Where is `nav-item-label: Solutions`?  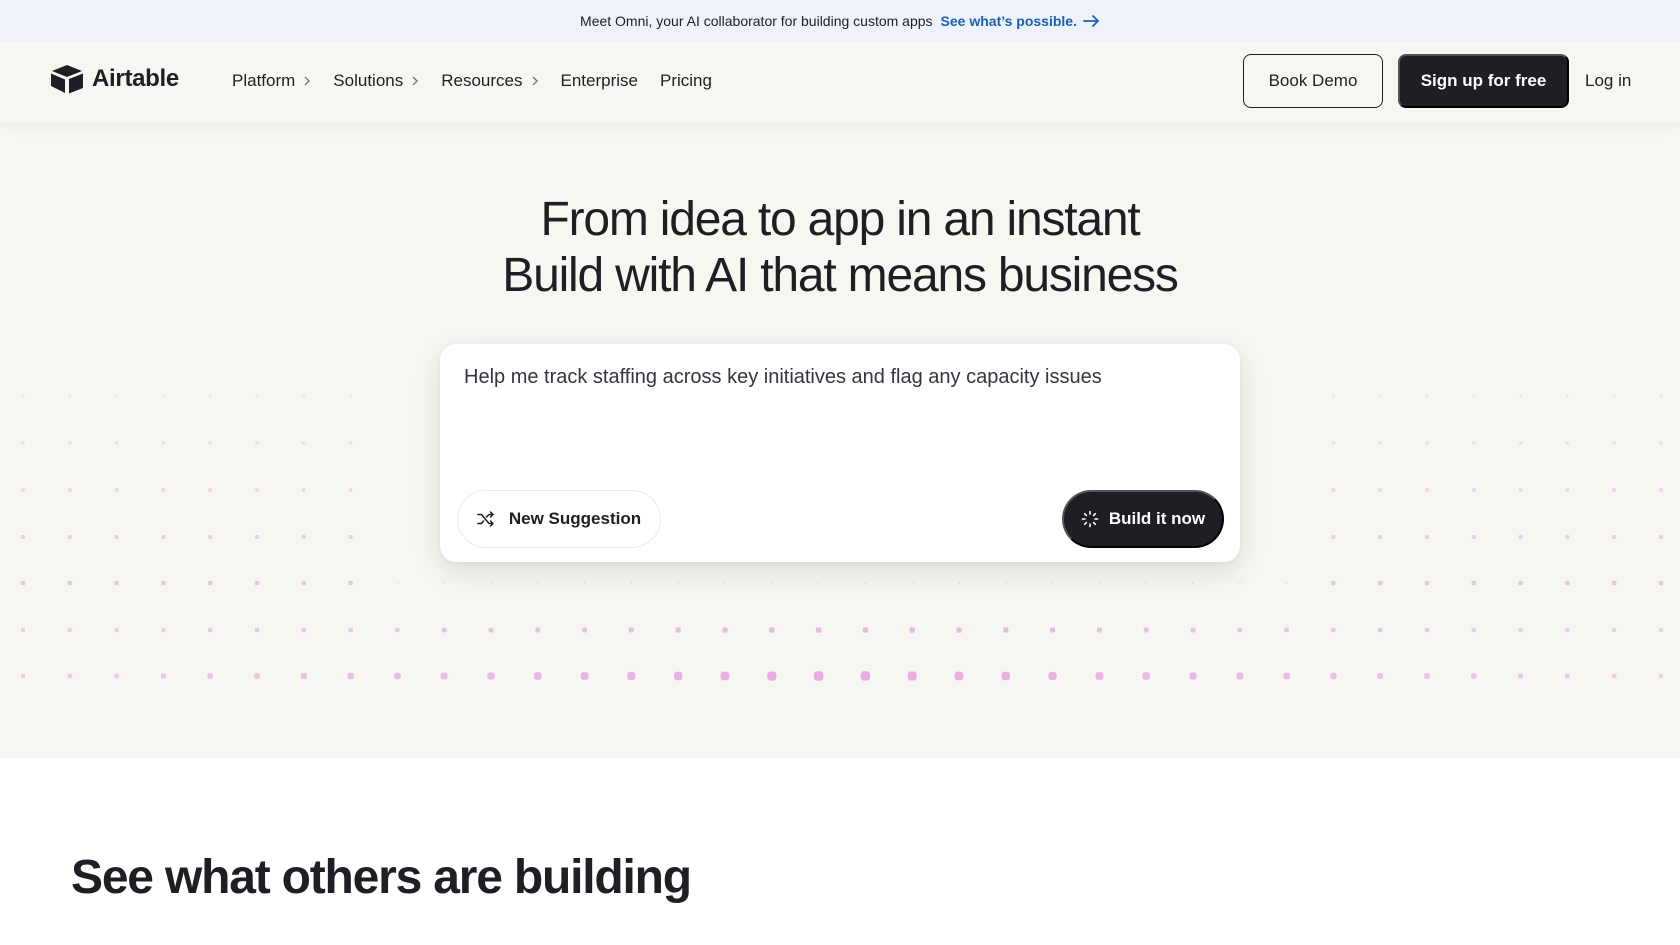 nav-item-label: Solutions is located at coordinates (368, 80).